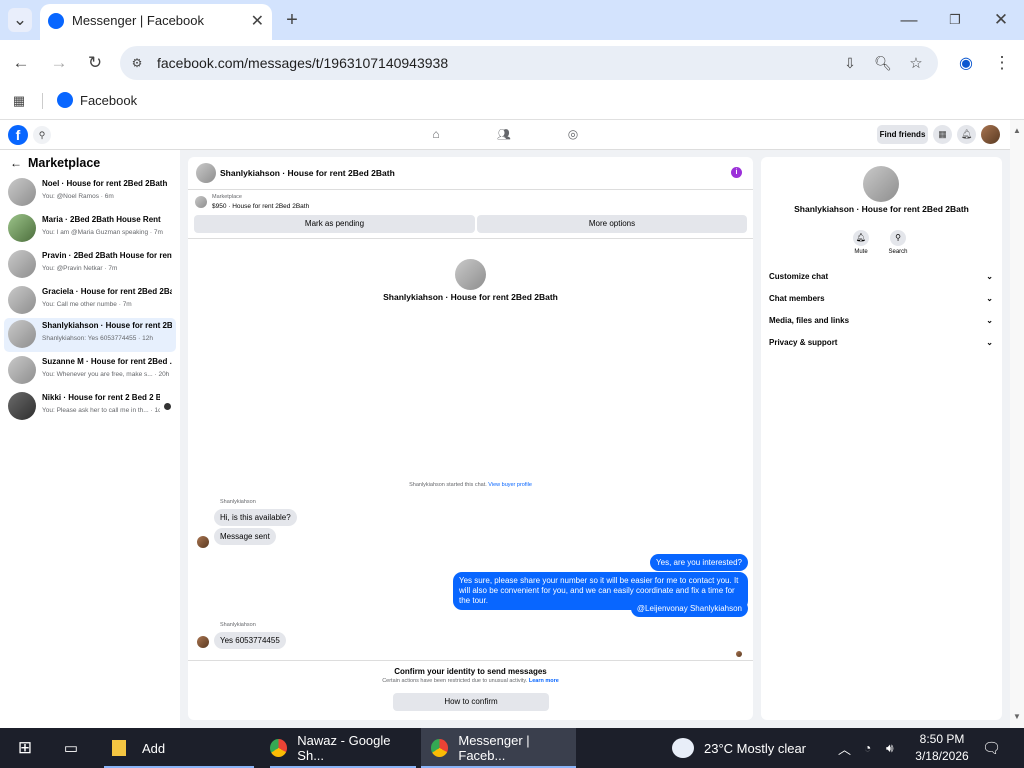 The width and height of the screenshot is (1024, 768). What do you see at coordinates (902, 134) in the screenshot?
I see `find-friends-button: Find friends` at bounding box center [902, 134].